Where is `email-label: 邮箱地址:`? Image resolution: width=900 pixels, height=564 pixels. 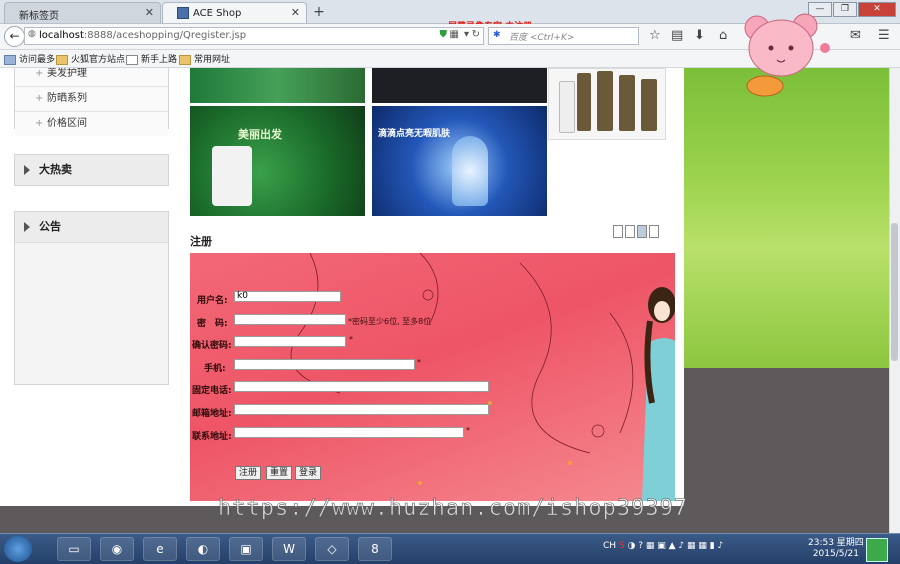 email-label: 邮箱地址: is located at coordinates (212, 414).